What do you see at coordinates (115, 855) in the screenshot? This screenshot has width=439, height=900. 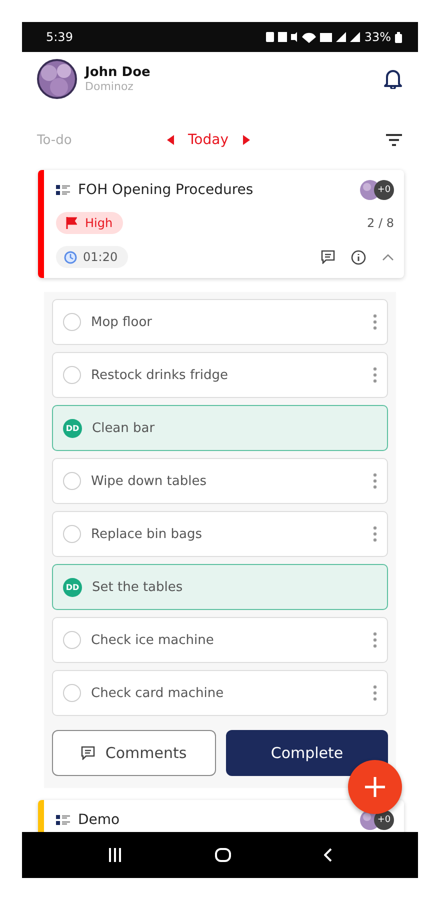 I see `recent-apps-icon` at bounding box center [115, 855].